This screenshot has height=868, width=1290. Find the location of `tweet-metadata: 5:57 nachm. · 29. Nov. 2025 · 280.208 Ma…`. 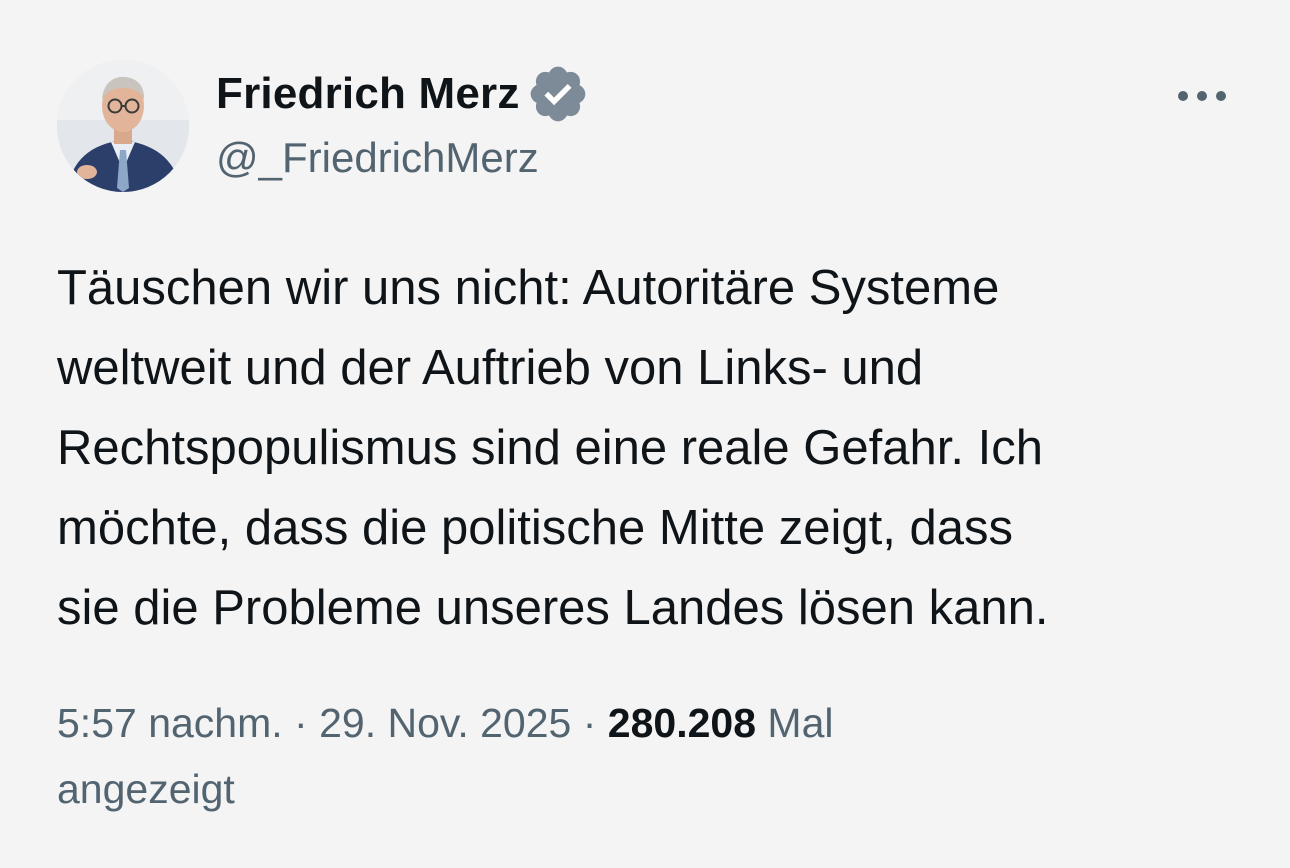

tweet-metadata: 5:57 nachm. · 29. Nov. 2025 · 280.208 Ma… is located at coordinates (647, 756).